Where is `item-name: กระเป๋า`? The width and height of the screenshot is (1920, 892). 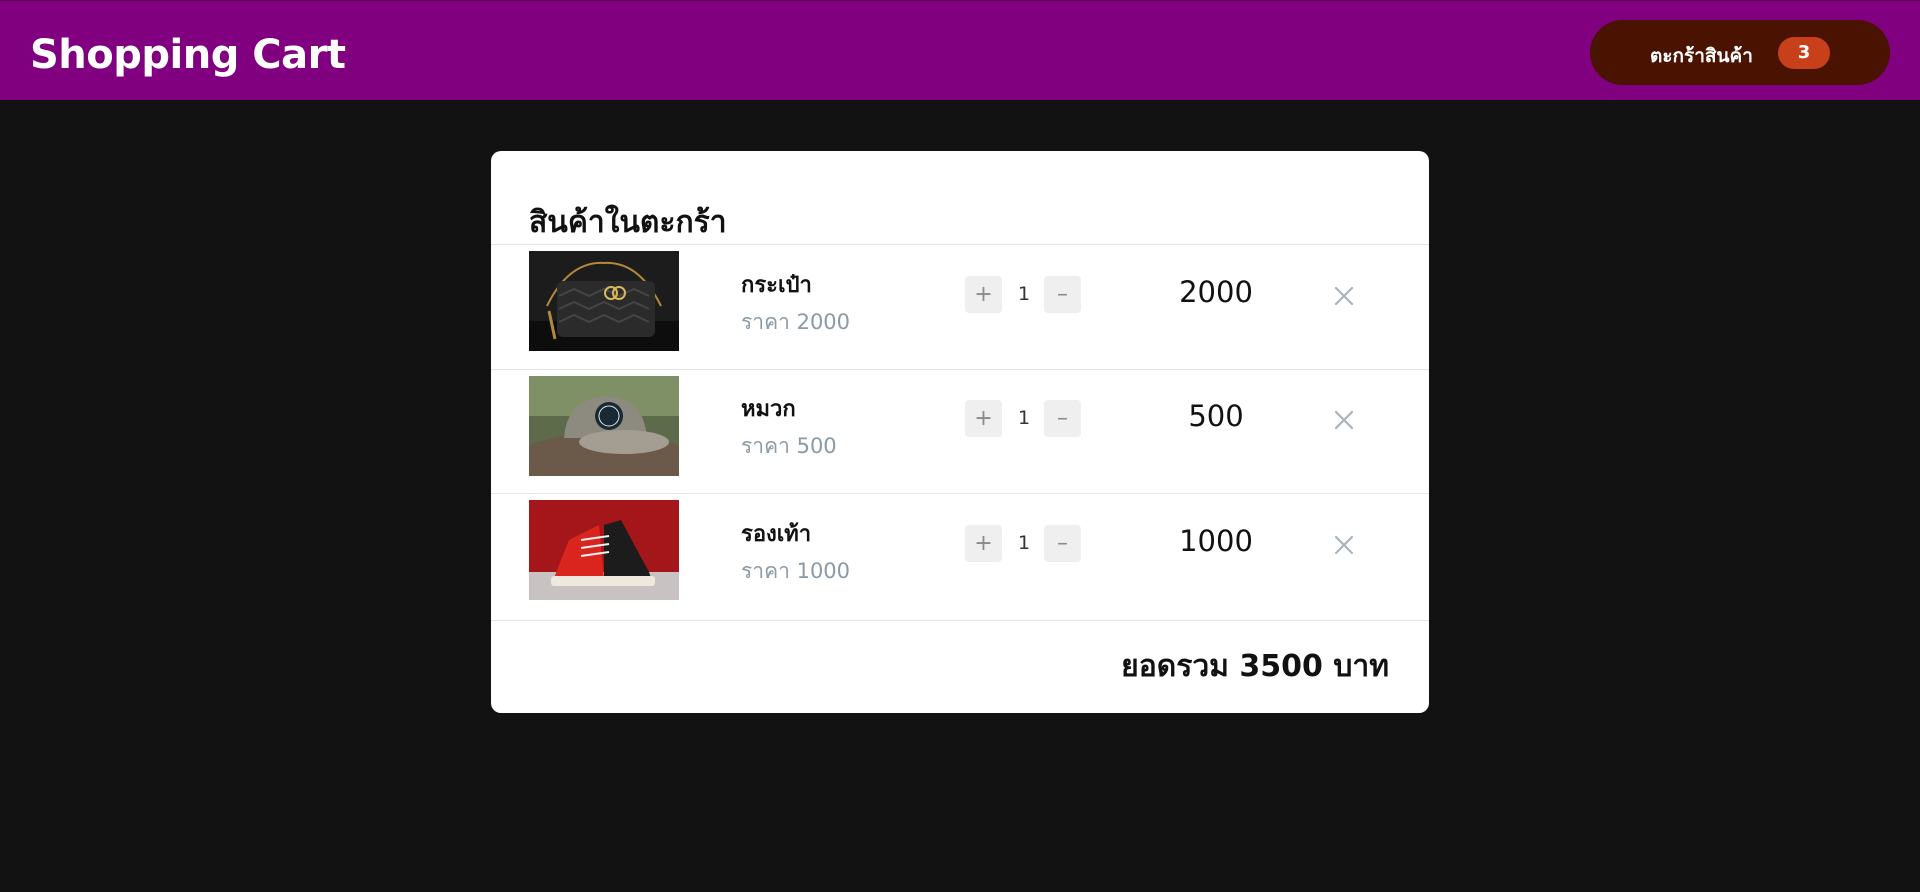
item-name: กระเป๋า is located at coordinates (776, 285).